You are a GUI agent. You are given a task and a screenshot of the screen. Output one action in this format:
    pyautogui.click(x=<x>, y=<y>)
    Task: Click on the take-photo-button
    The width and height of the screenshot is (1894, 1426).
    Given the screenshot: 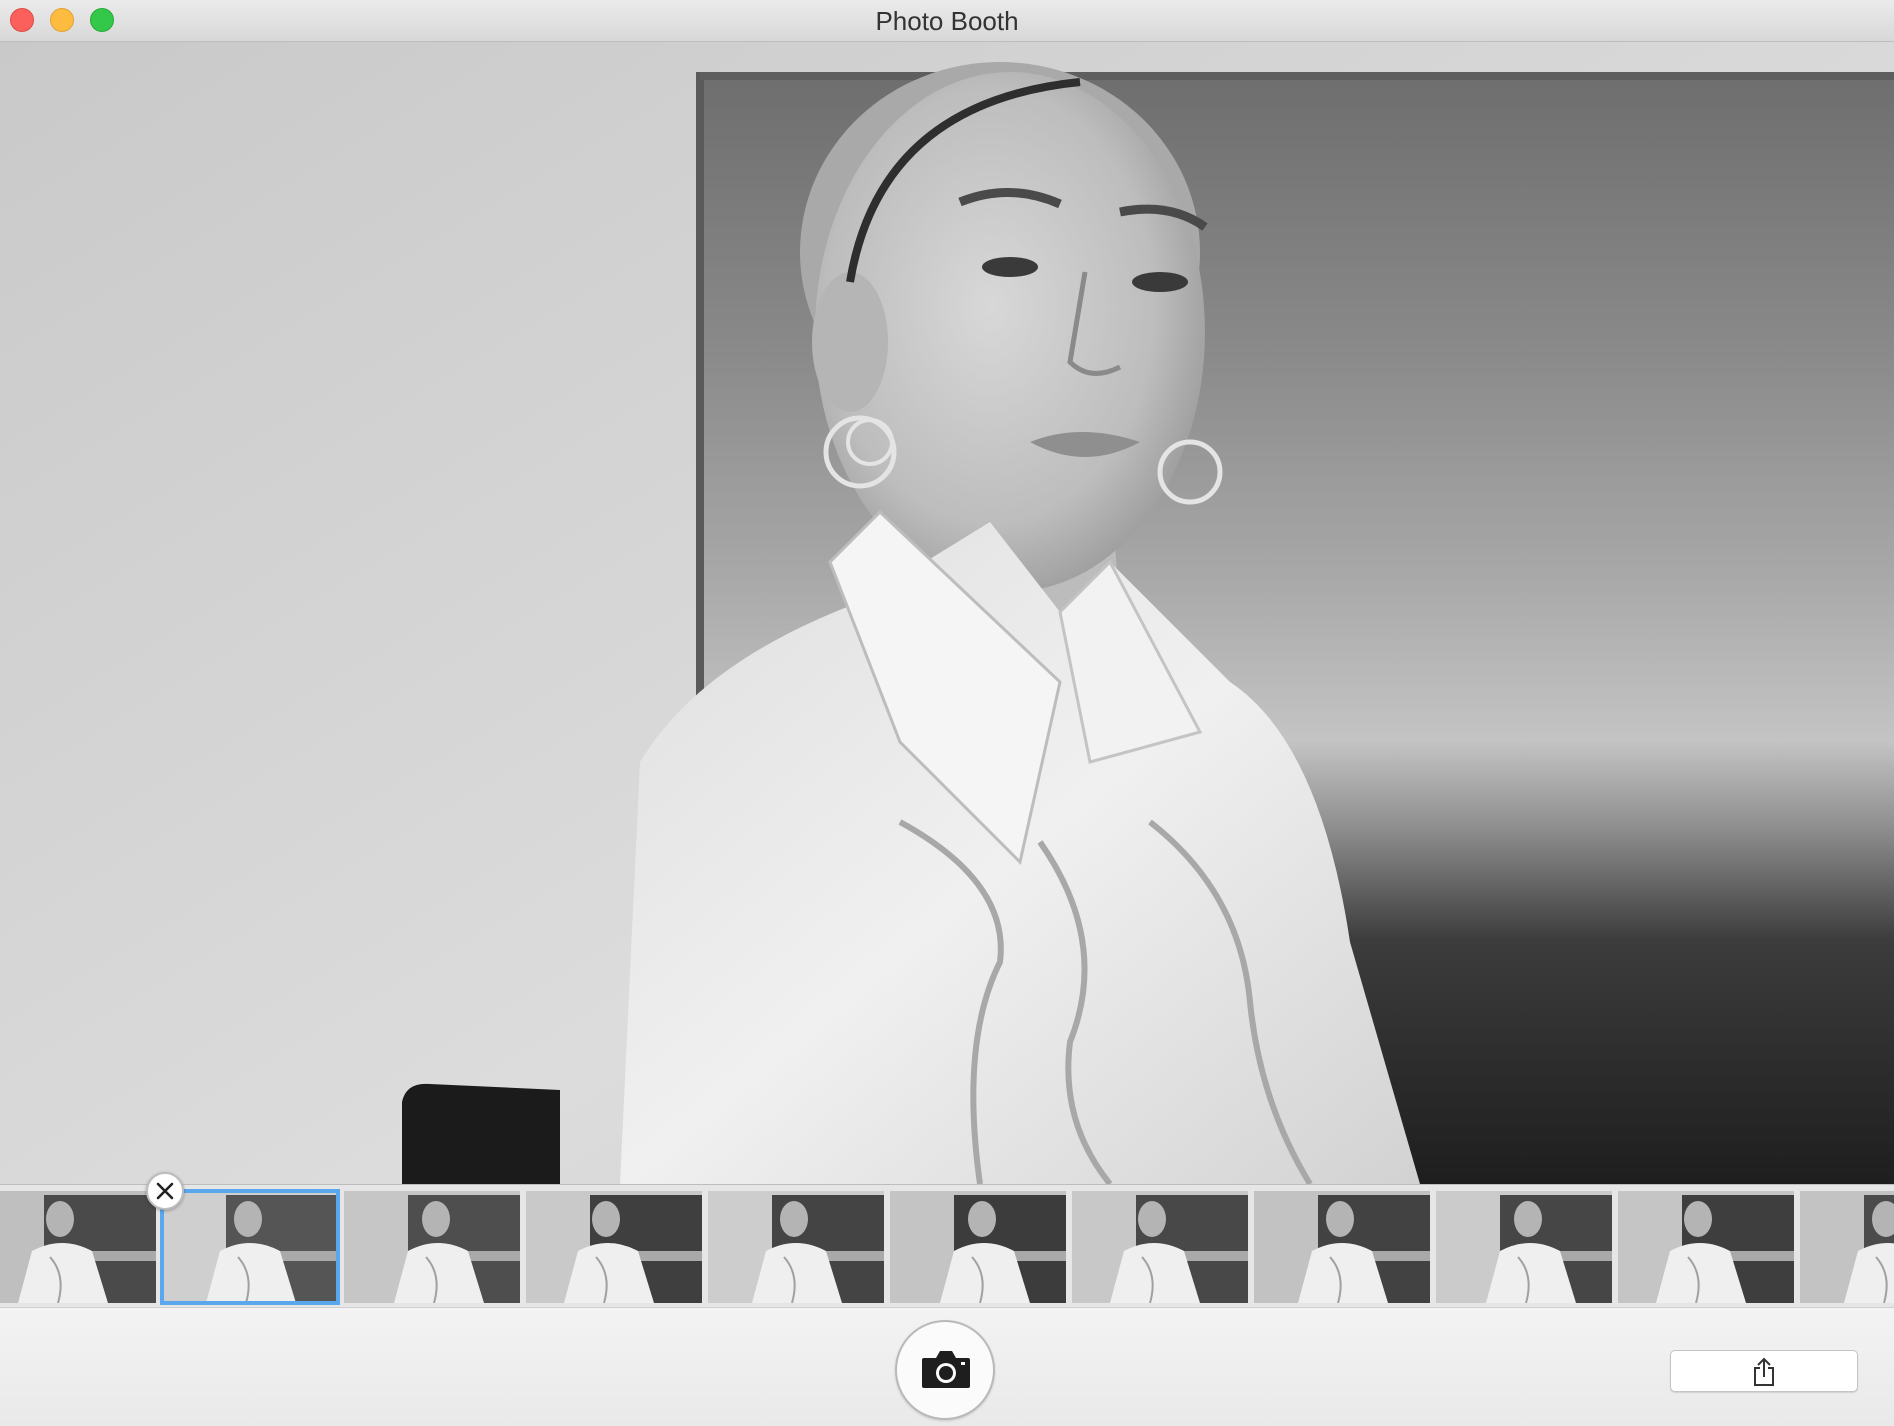 What is the action you would take?
    pyautogui.click(x=945, y=1370)
    